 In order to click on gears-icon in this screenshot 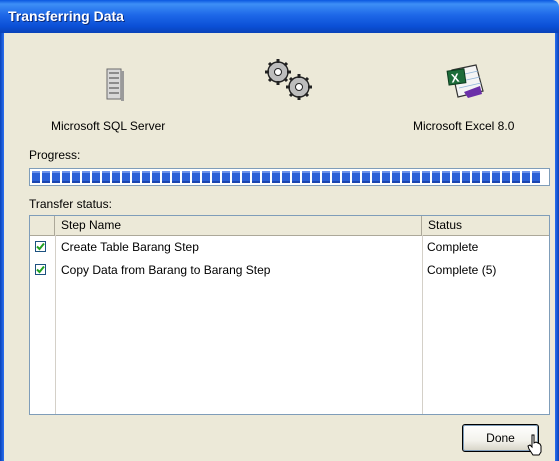, I will do `click(289, 81)`.